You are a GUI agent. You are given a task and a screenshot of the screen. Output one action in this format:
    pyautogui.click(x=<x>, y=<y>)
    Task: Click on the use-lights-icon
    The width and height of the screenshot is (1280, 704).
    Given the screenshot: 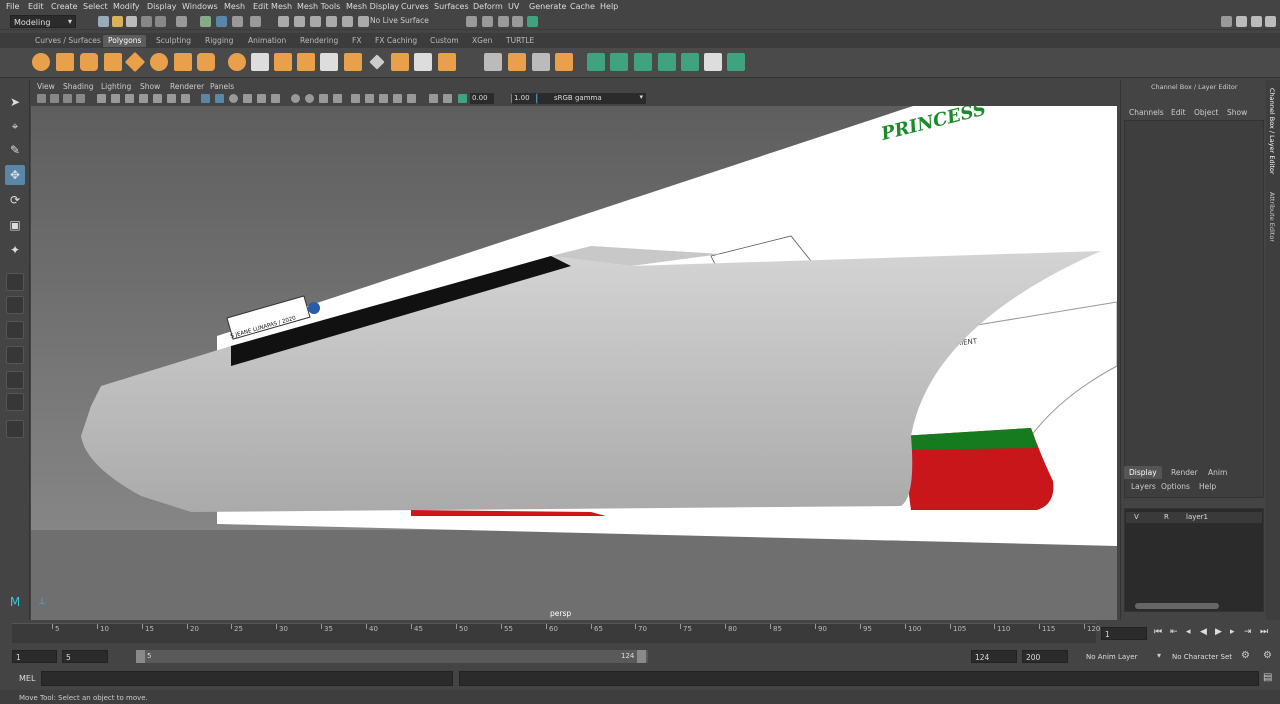 What is the action you would take?
    pyautogui.click(x=261, y=98)
    